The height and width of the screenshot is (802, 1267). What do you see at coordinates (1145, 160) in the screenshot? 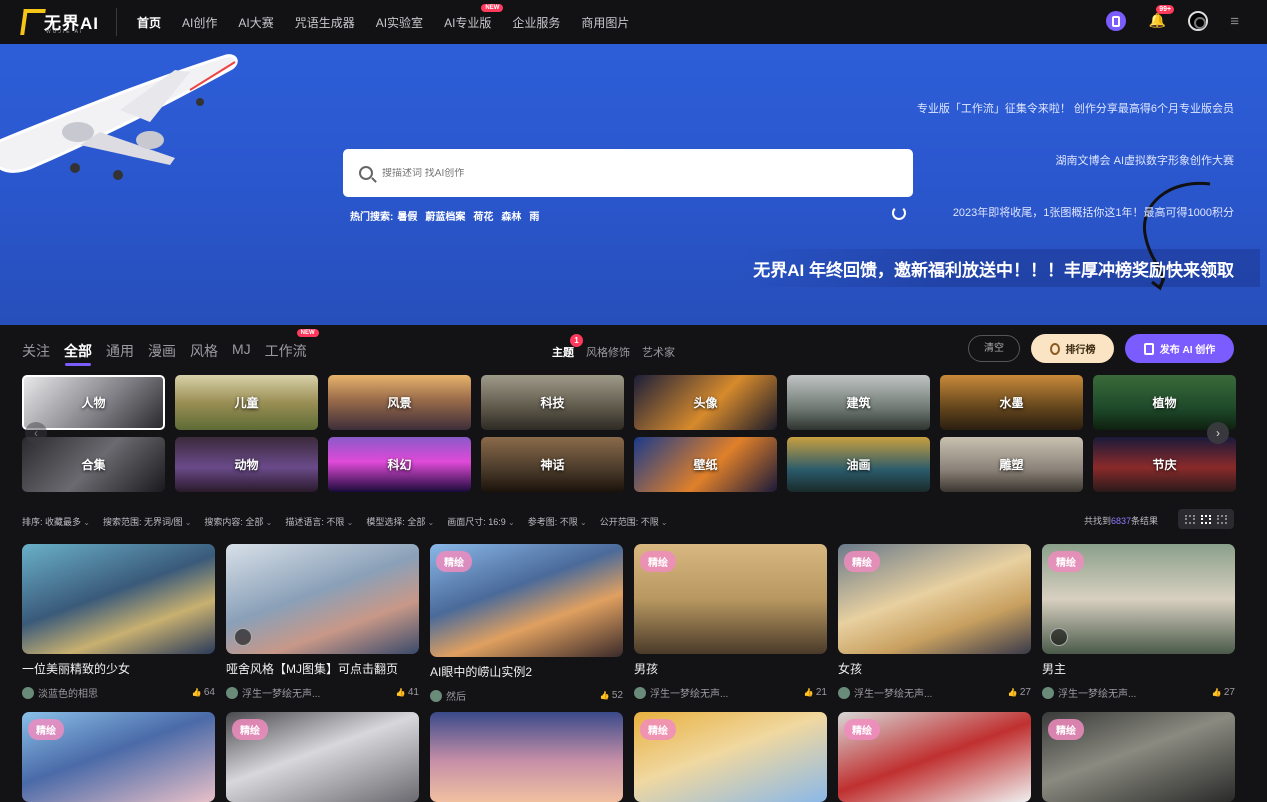
I see `promo-link-contest: 湖南文博会 AI虚拟数字形象创作大赛` at bounding box center [1145, 160].